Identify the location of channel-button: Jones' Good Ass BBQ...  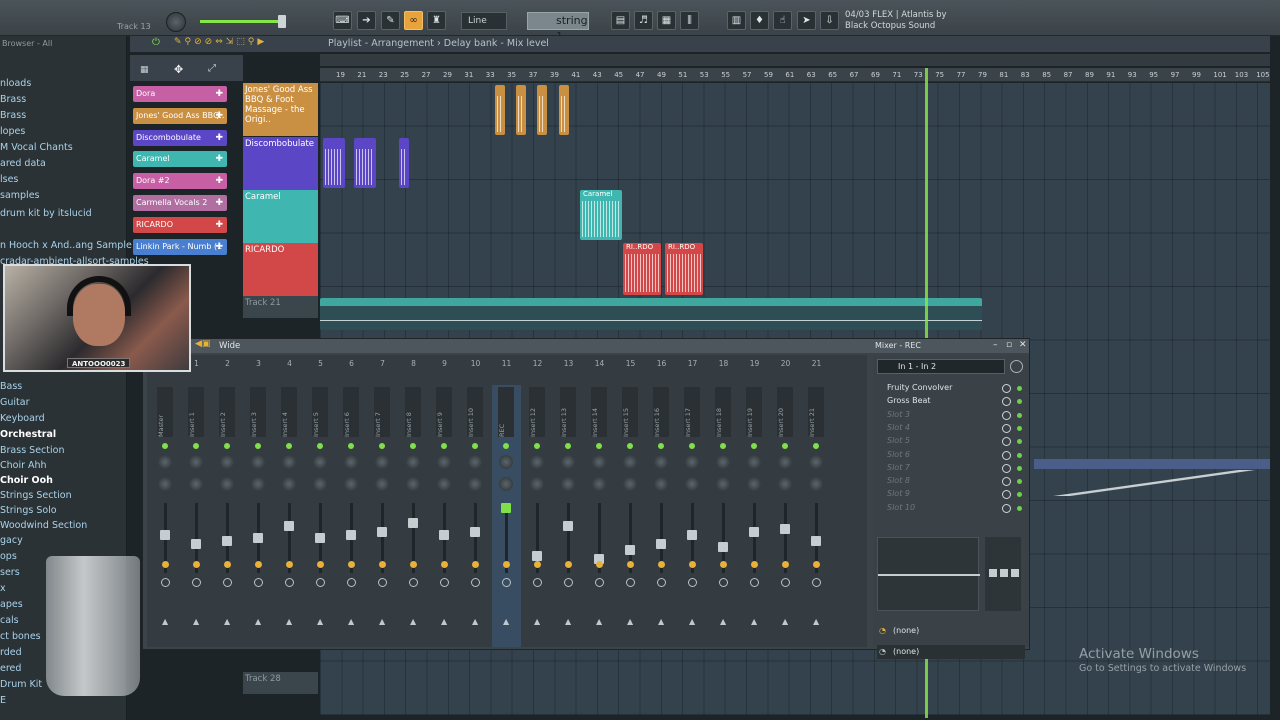
(180, 115).